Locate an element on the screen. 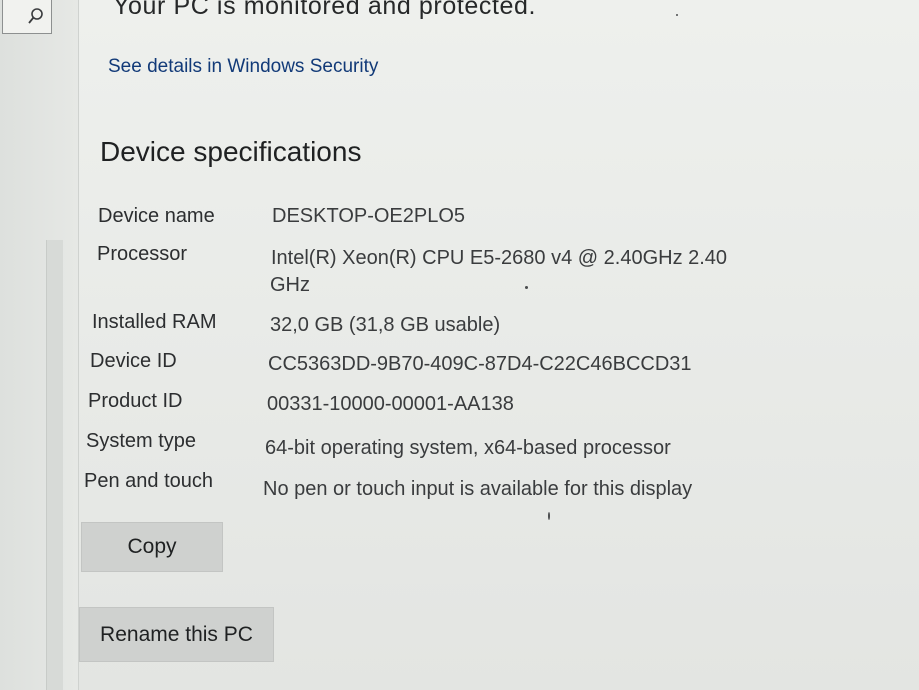  search-box is located at coordinates (27, 17).